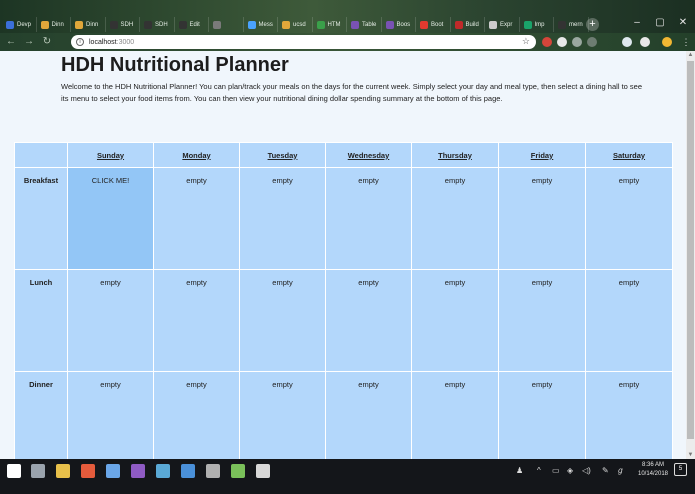 This screenshot has height=494, width=695. Describe the element at coordinates (542, 415) in the screenshot. I see `meal-slot-dinner-friday: empty` at that location.